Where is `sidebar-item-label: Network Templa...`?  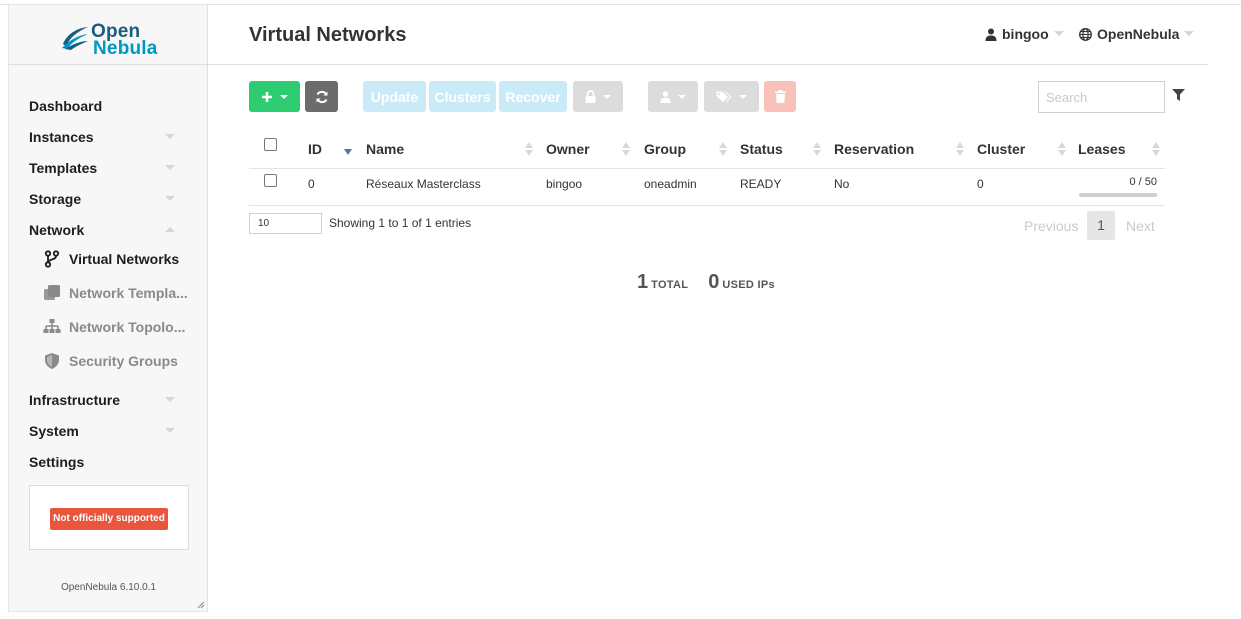
sidebar-item-label: Network Templa... is located at coordinates (128, 293).